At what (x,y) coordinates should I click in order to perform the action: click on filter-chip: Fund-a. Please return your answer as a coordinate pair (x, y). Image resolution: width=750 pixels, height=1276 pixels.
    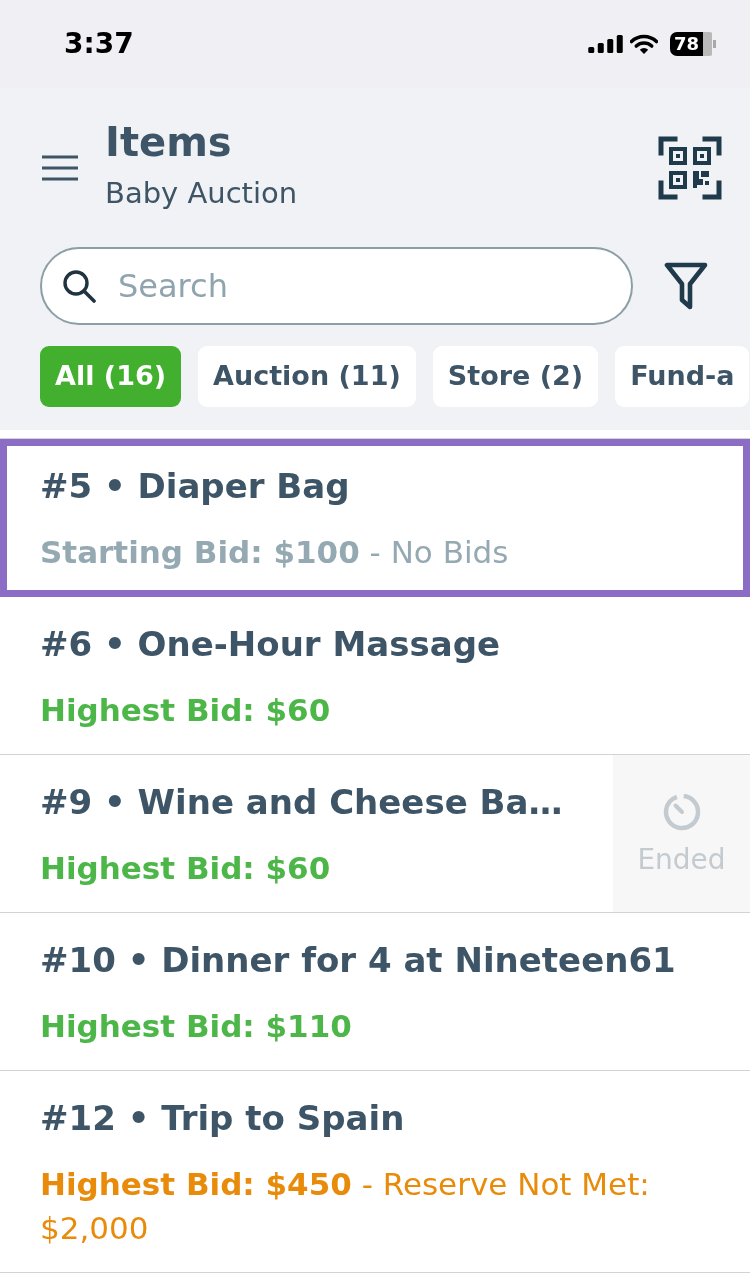
    Looking at the image, I should click on (682, 376).